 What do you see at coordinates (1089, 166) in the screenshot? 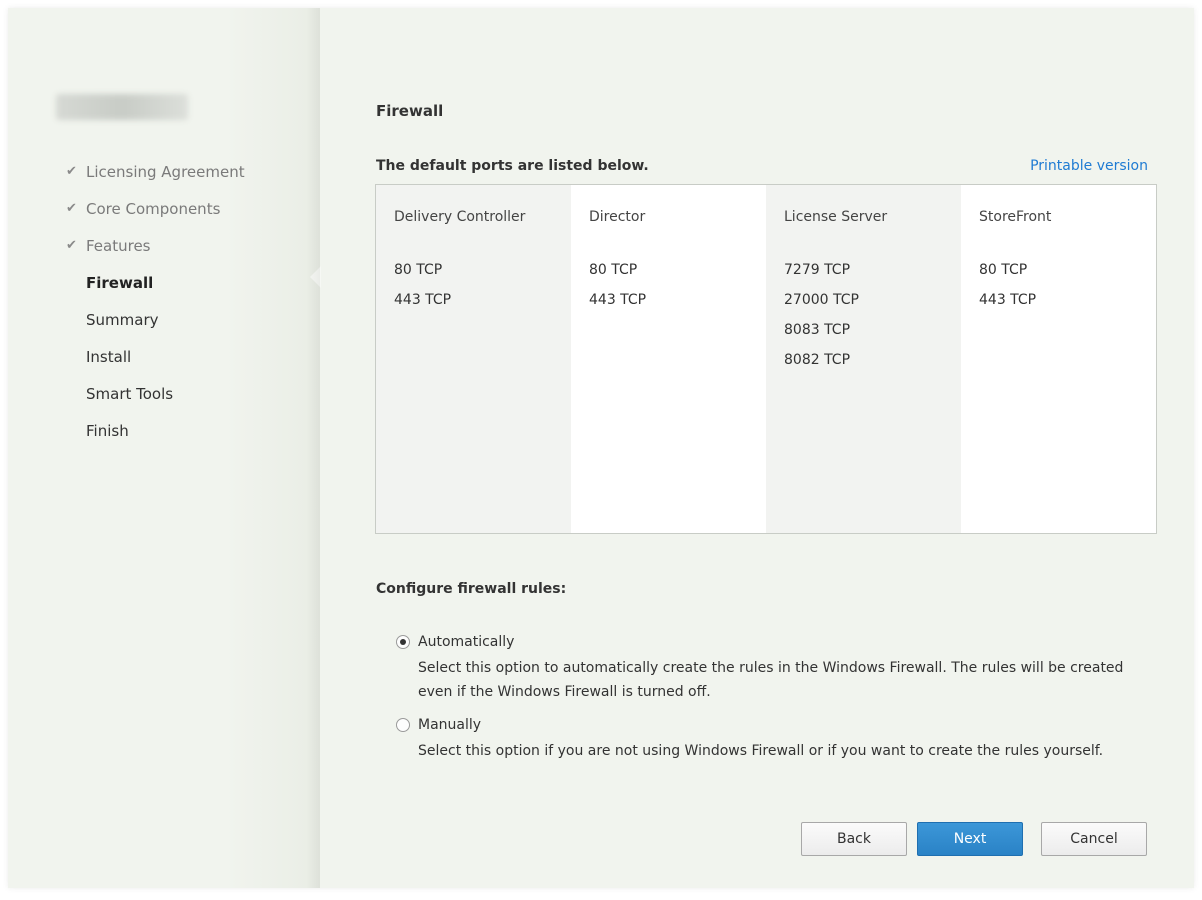
I see `printable-version-link: Printable version` at bounding box center [1089, 166].